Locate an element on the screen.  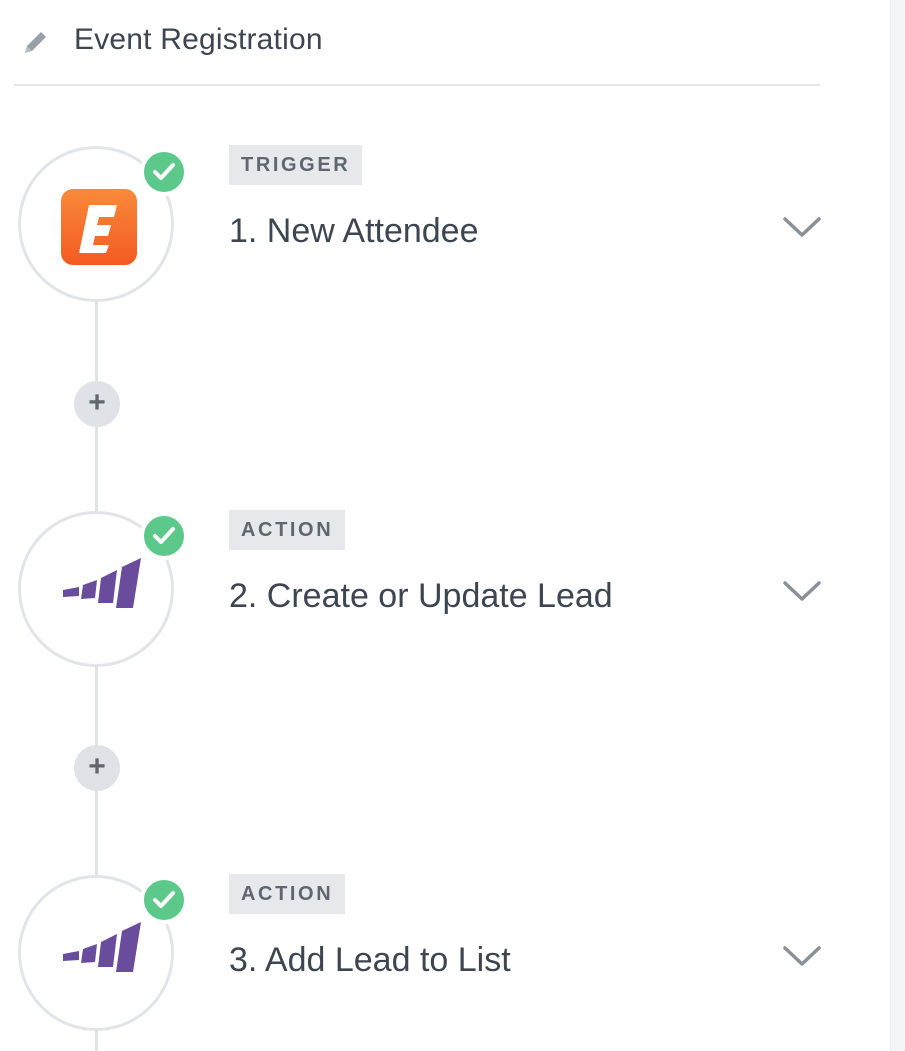
zap-title: Event Registration is located at coordinates (198, 40).